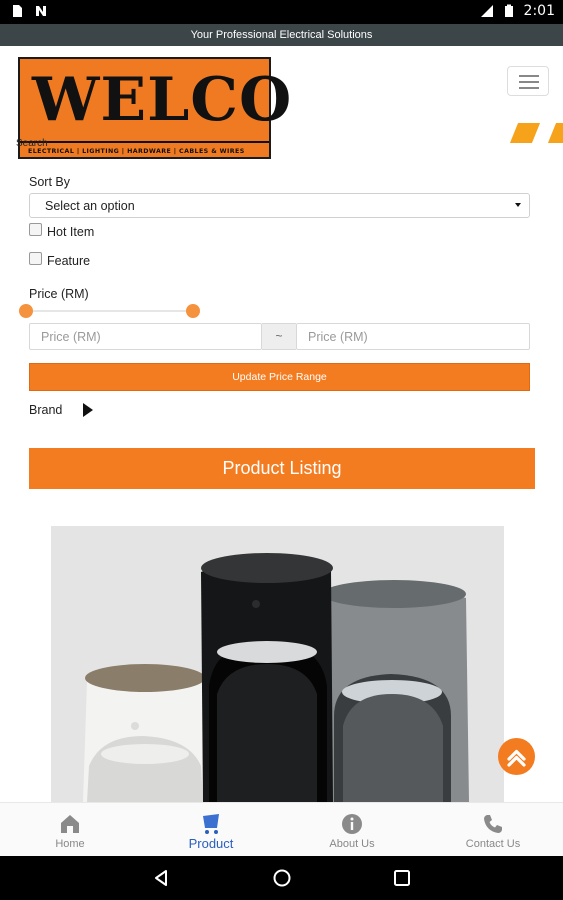  Describe the element at coordinates (41, 11) in the screenshot. I see `n-notification-icon` at that location.